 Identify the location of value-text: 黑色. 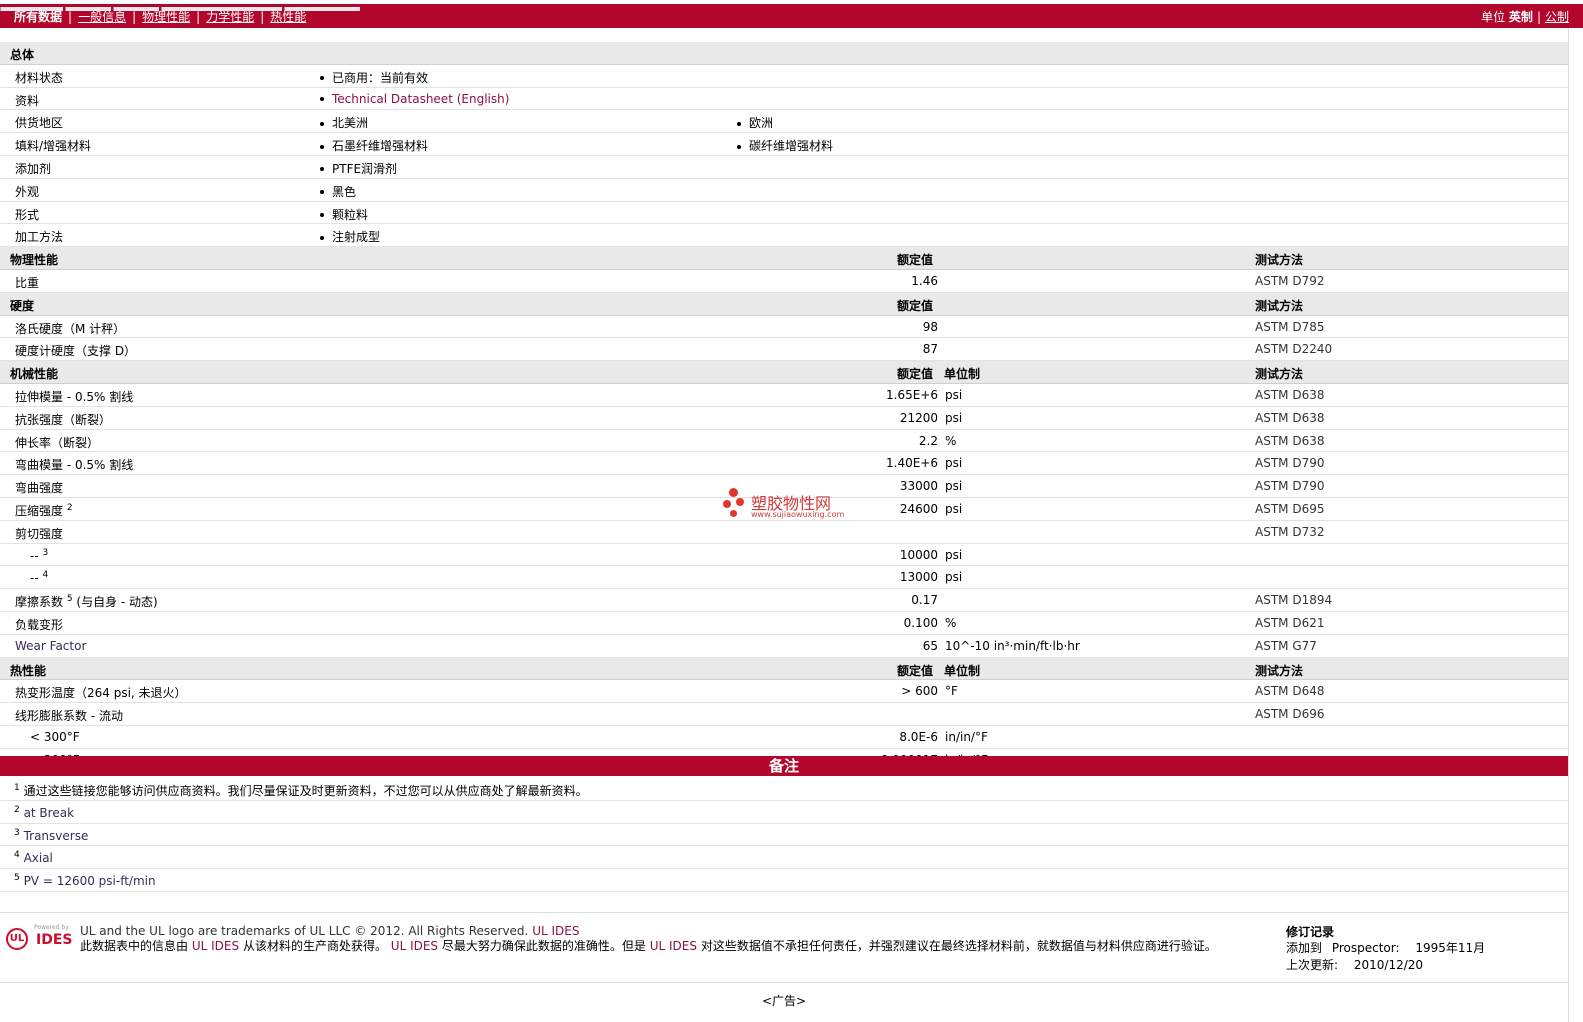
(344, 191).